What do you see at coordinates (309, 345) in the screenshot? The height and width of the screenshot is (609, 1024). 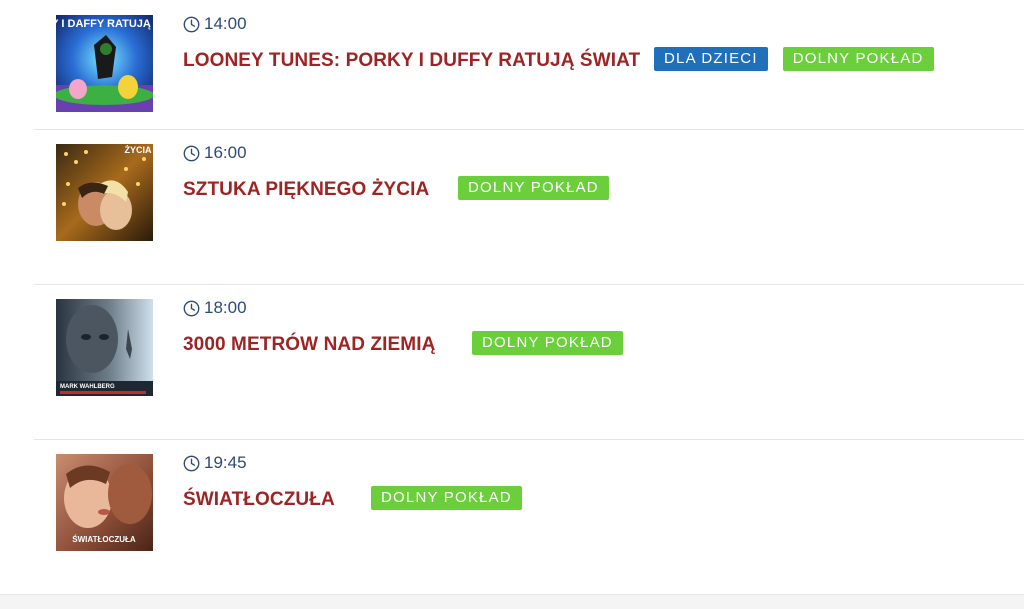 I see `movie-title-link: 3000 METRÓW NAD ZIEMIĄ` at bounding box center [309, 345].